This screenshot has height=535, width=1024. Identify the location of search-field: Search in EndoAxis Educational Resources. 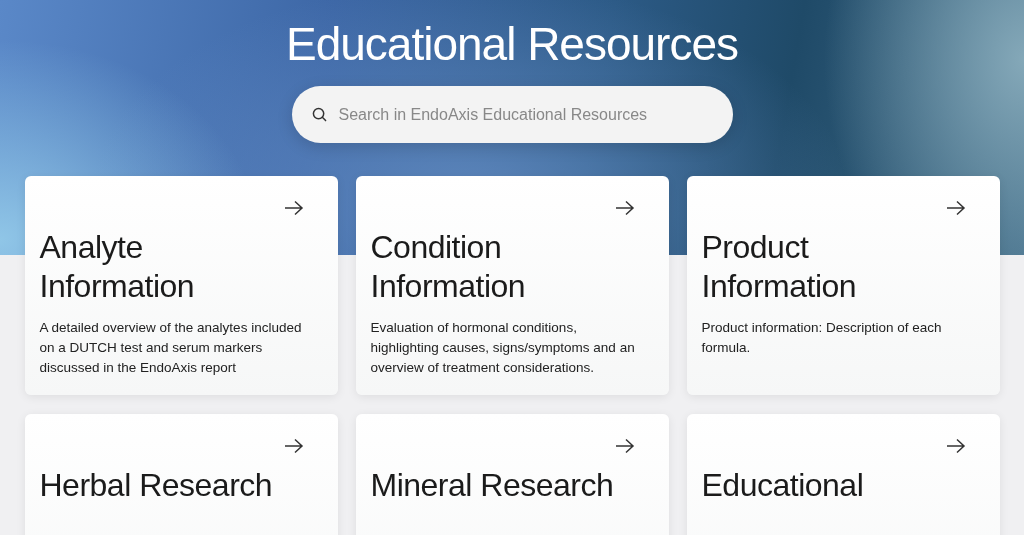
(512, 114).